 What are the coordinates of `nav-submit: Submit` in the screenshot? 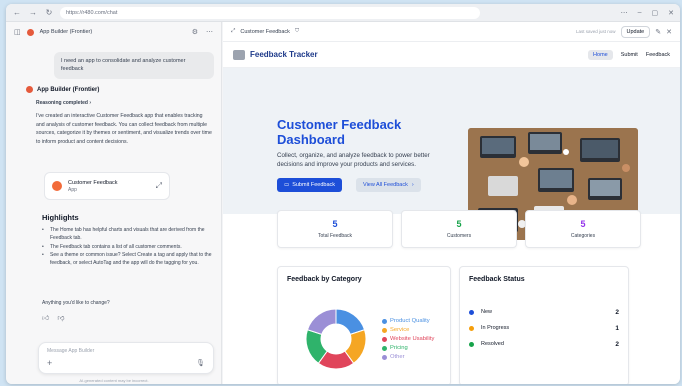 It's located at (629, 55).